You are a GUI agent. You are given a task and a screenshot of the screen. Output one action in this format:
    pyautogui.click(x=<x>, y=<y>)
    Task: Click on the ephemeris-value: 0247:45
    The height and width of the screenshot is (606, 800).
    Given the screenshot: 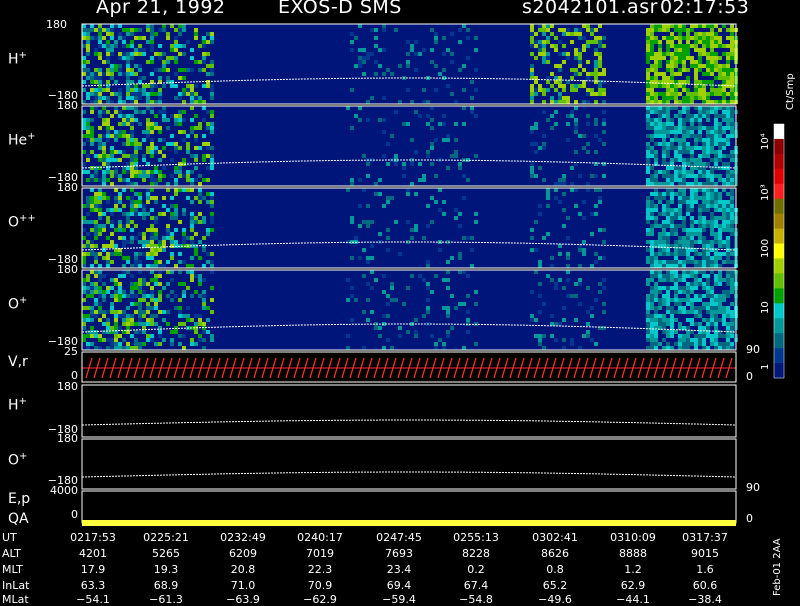 What is the action you would take?
    pyautogui.click(x=399, y=537)
    